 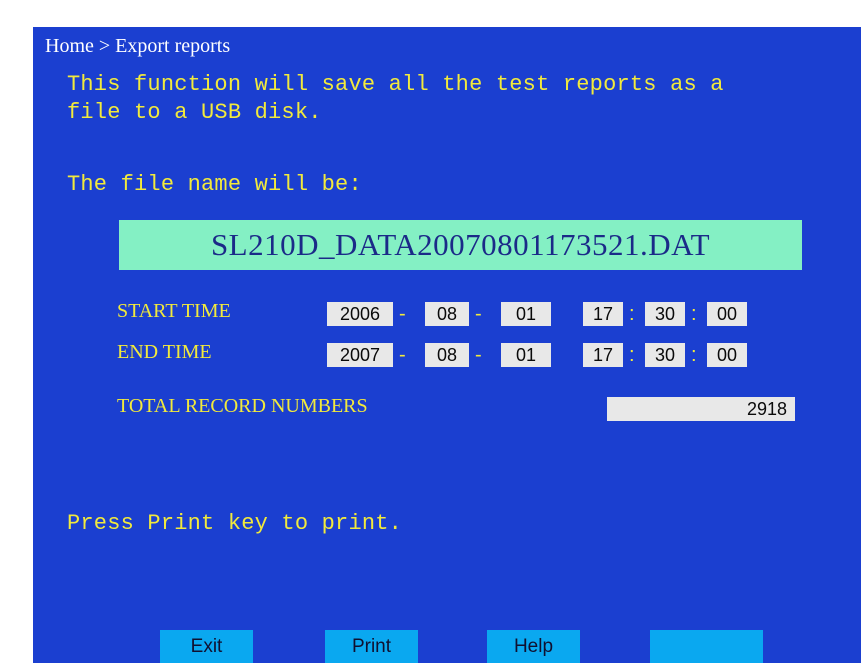 What do you see at coordinates (665, 314) in the screenshot?
I see `start-minute-field: 30` at bounding box center [665, 314].